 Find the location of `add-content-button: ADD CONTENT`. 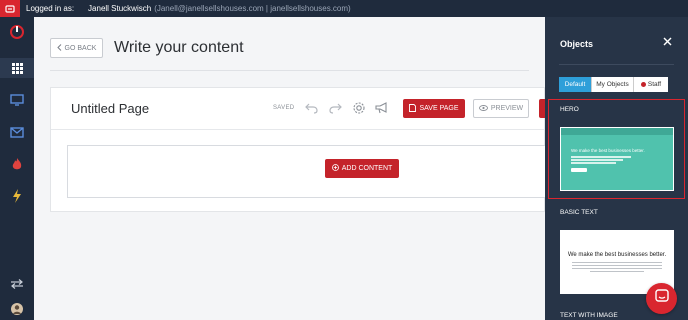

add-content-button: ADD CONTENT is located at coordinates (362, 168).